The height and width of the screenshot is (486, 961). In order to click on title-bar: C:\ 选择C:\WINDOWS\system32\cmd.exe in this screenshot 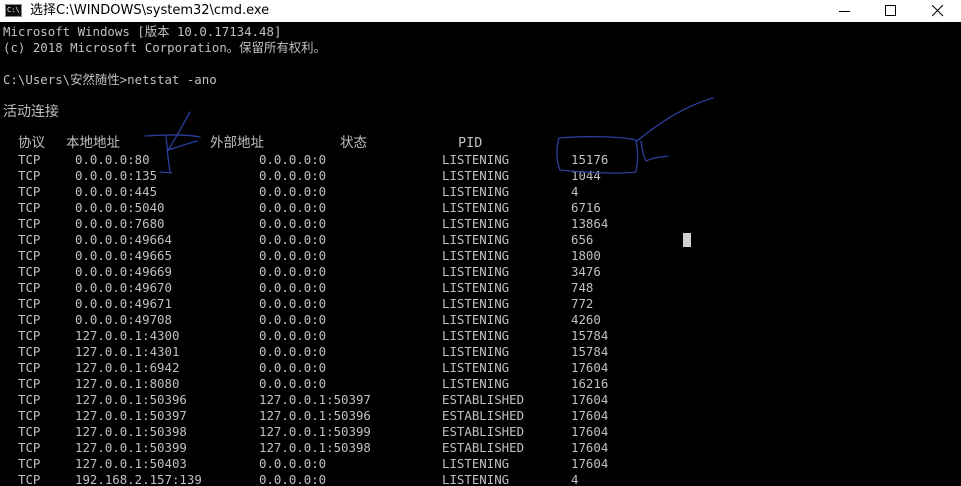, I will do `click(480, 11)`.